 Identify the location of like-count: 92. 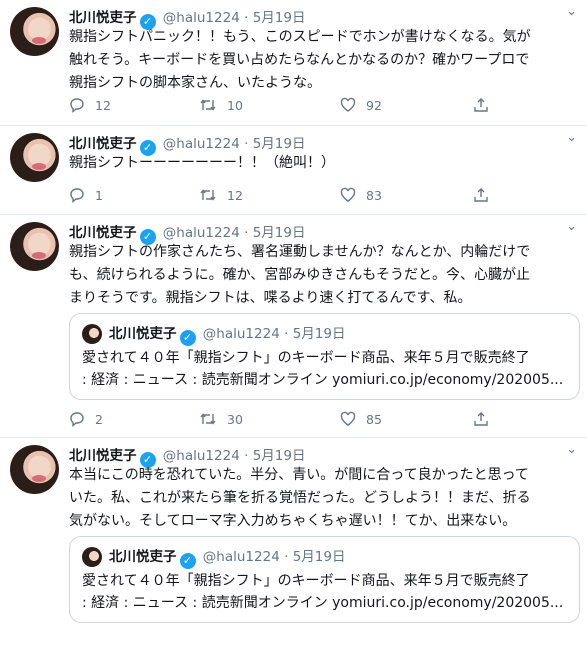
(374, 105).